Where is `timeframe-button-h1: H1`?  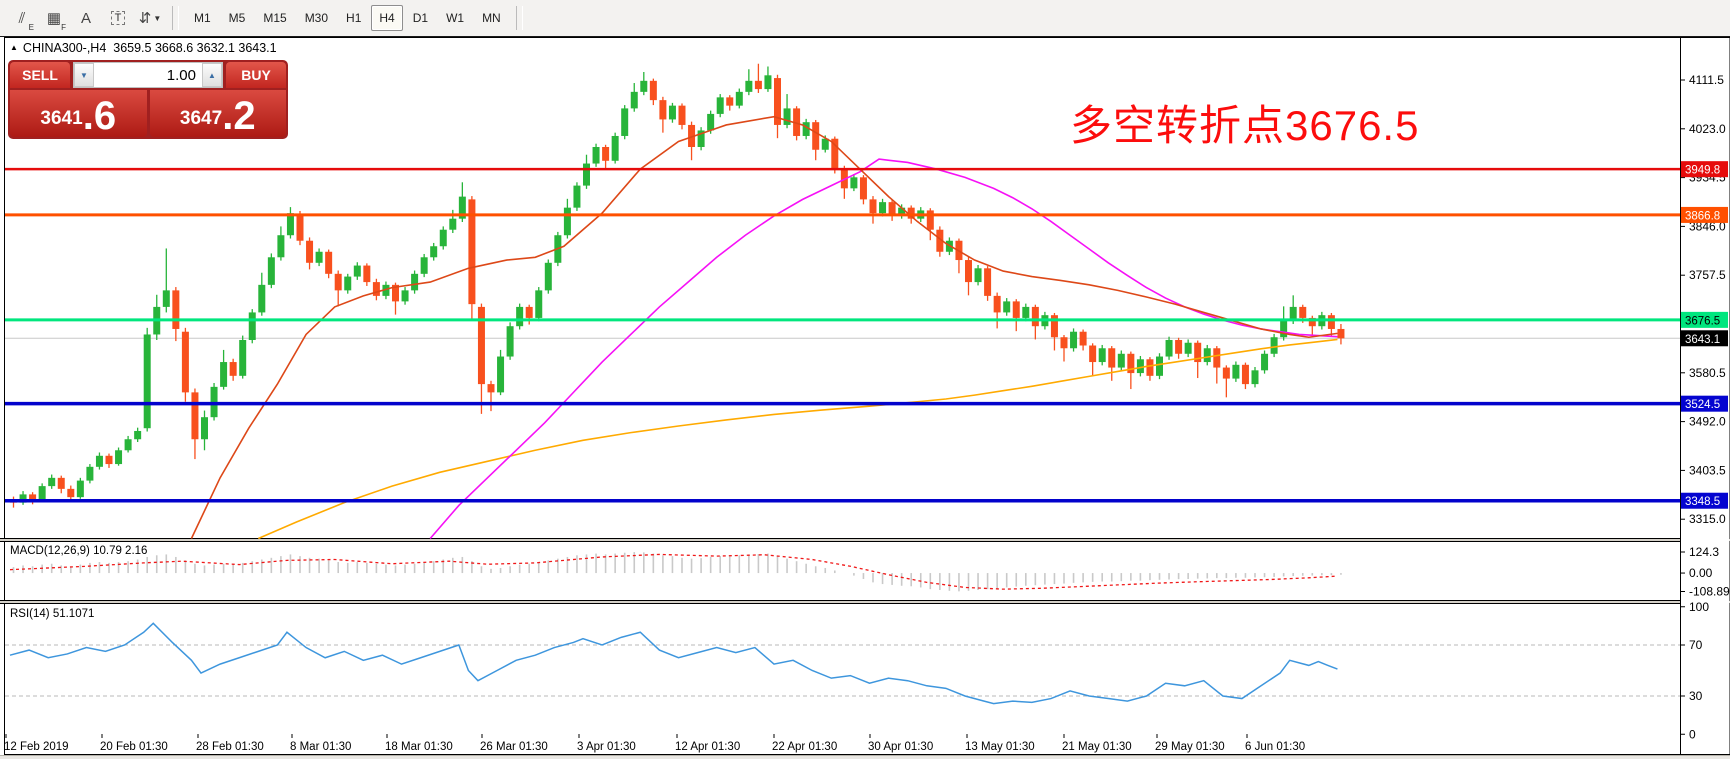
timeframe-button-h1: H1 is located at coordinates (353, 18).